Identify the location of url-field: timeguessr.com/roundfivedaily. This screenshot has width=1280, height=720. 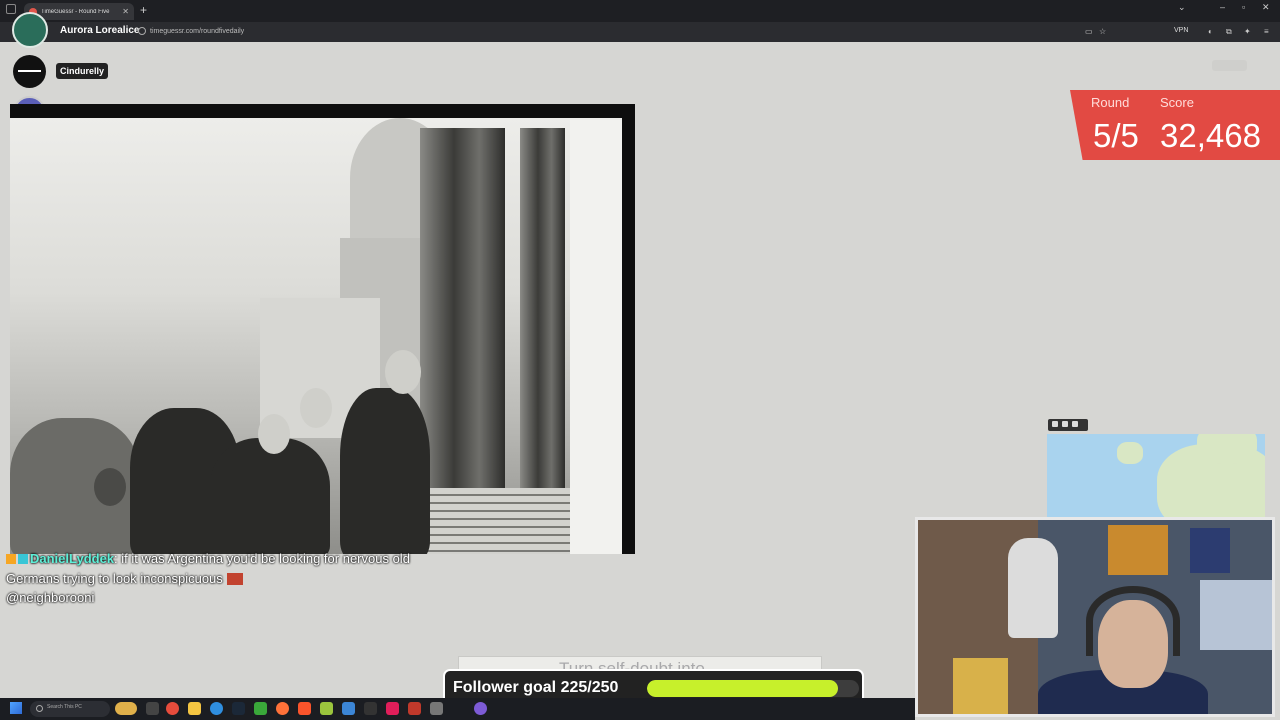
(197, 31).